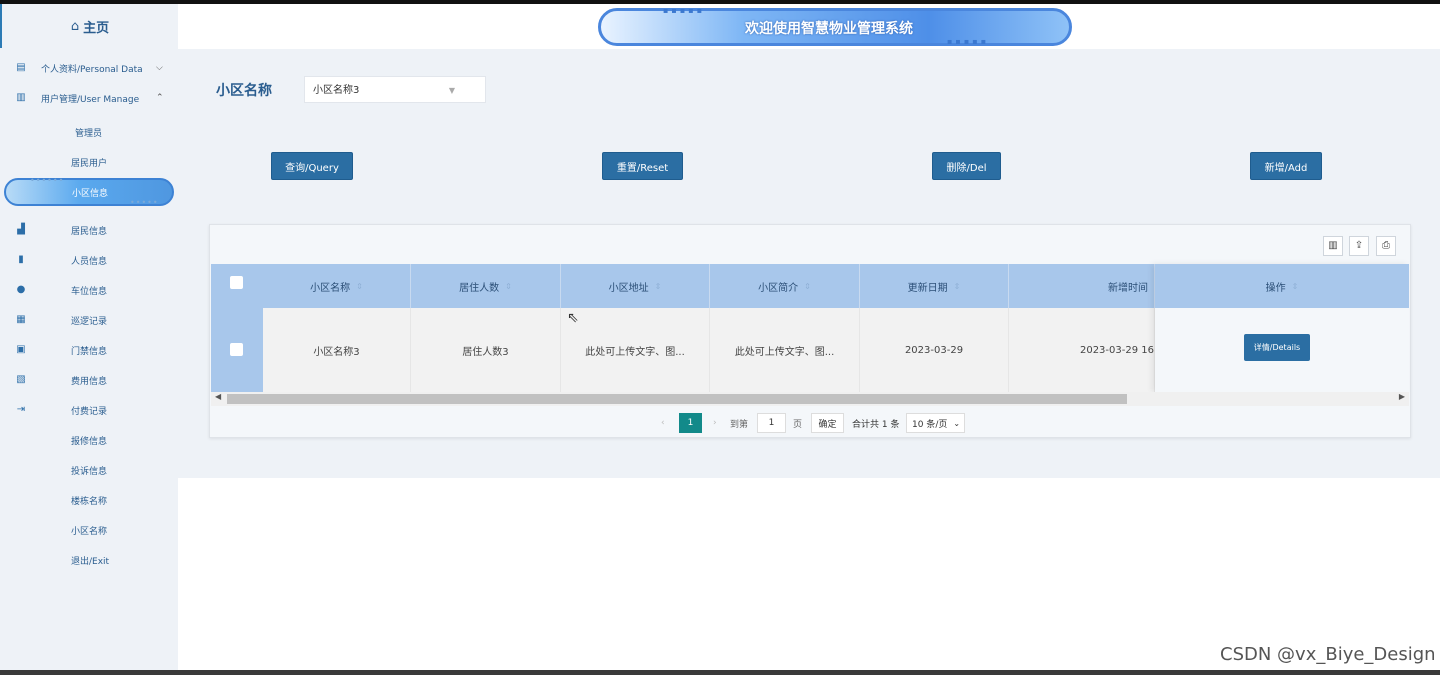 The width and height of the screenshot is (1440, 675). What do you see at coordinates (573, 318) in the screenshot?
I see `mouse-cursor-icon: ⇖` at bounding box center [573, 318].